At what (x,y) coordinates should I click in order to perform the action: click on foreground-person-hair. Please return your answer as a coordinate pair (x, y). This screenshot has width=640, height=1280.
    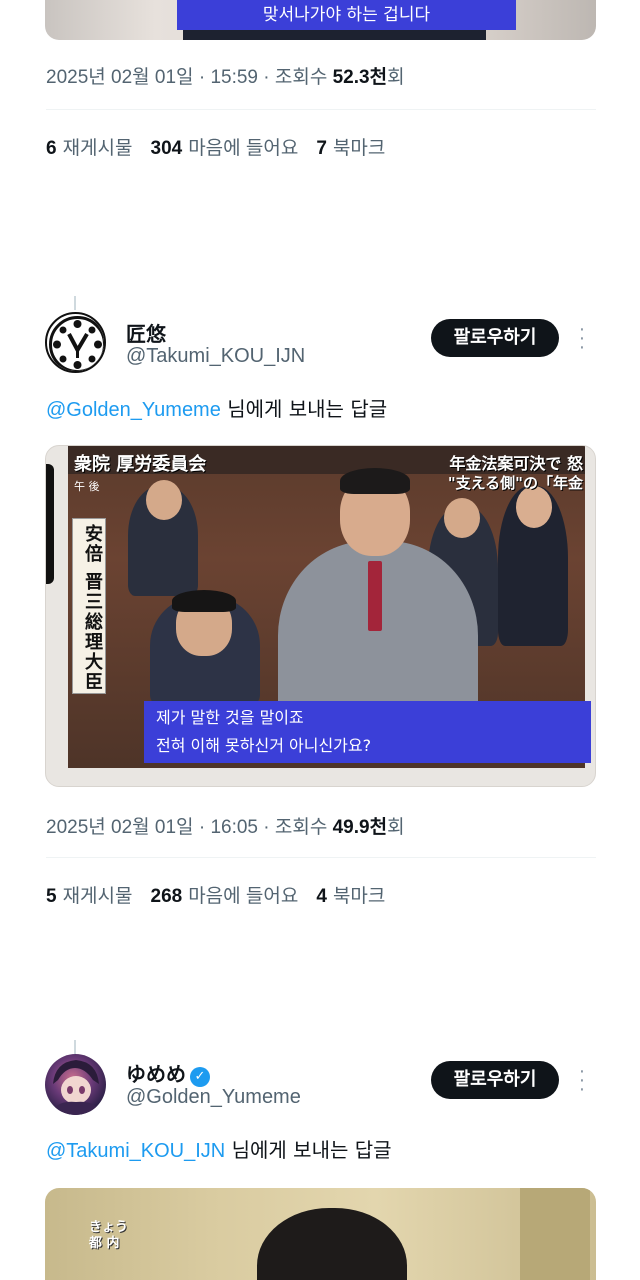
    Looking at the image, I should click on (204, 601).